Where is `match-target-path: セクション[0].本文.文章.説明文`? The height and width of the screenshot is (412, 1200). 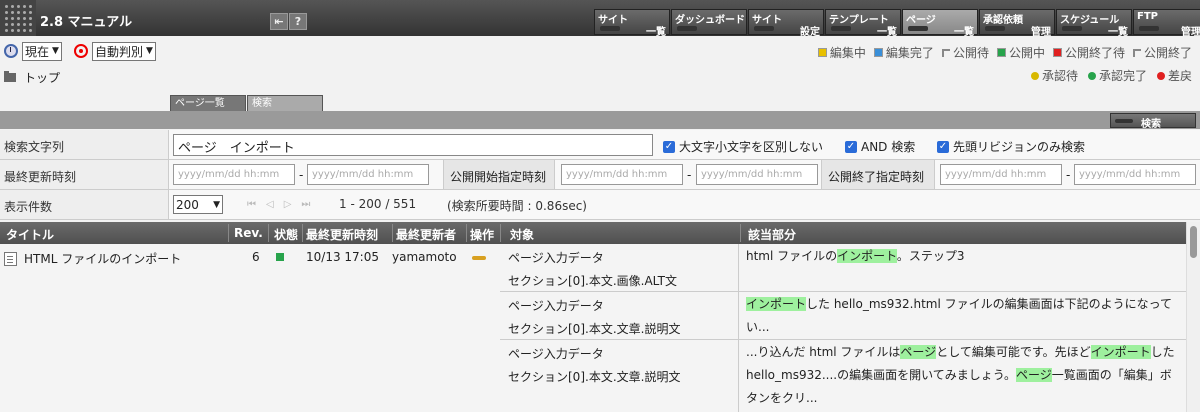
match-target-path: セクション[0].本文.文章.説明文 is located at coordinates (594, 329).